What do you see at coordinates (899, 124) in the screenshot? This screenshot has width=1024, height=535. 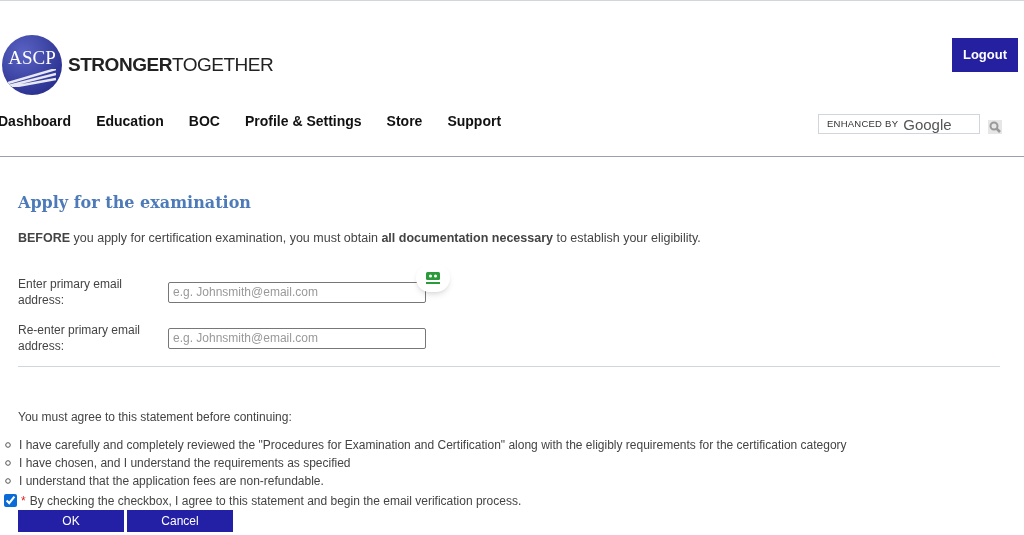 I see `search-field: ENHANCED BY Google` at bounding box center [899, 124].